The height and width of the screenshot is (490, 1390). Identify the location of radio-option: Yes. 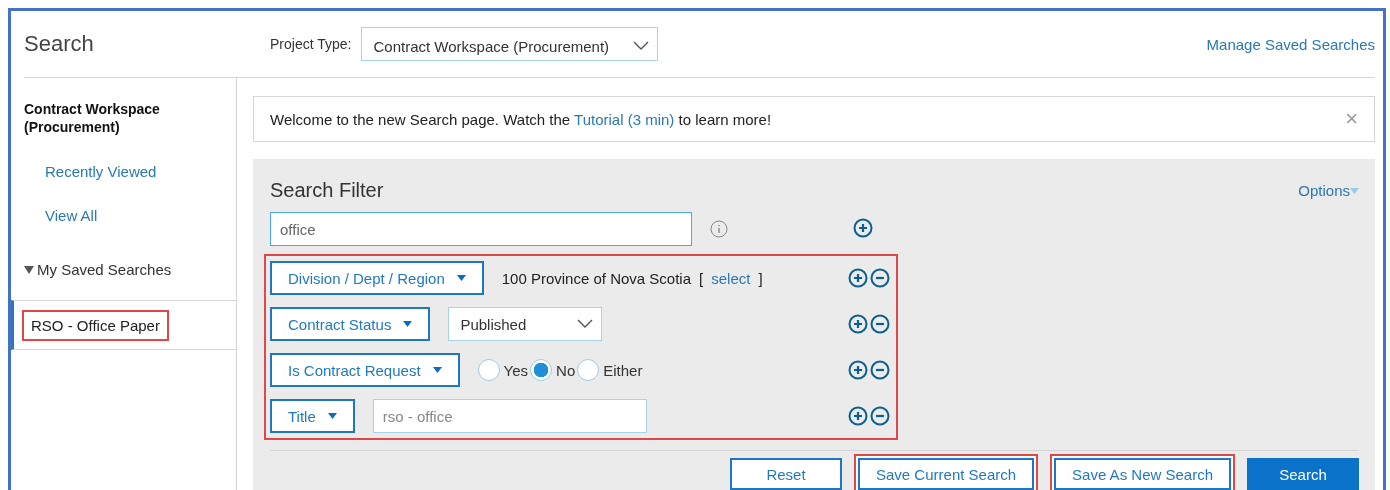
(503, 370).